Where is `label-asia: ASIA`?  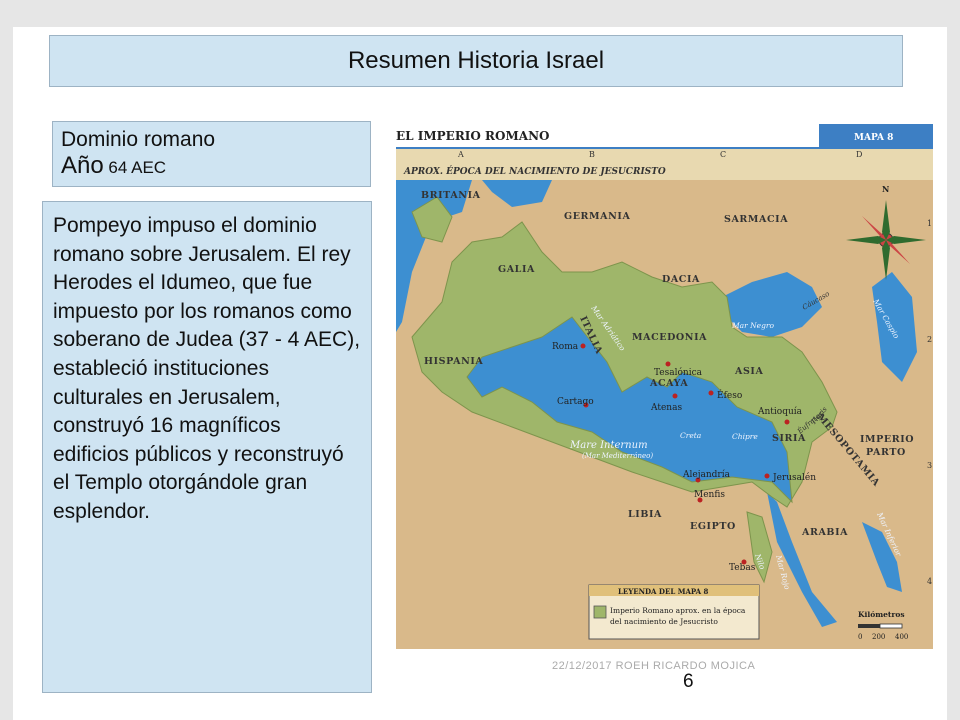
label-asia: ASIA is located at coordinates (748, 371).